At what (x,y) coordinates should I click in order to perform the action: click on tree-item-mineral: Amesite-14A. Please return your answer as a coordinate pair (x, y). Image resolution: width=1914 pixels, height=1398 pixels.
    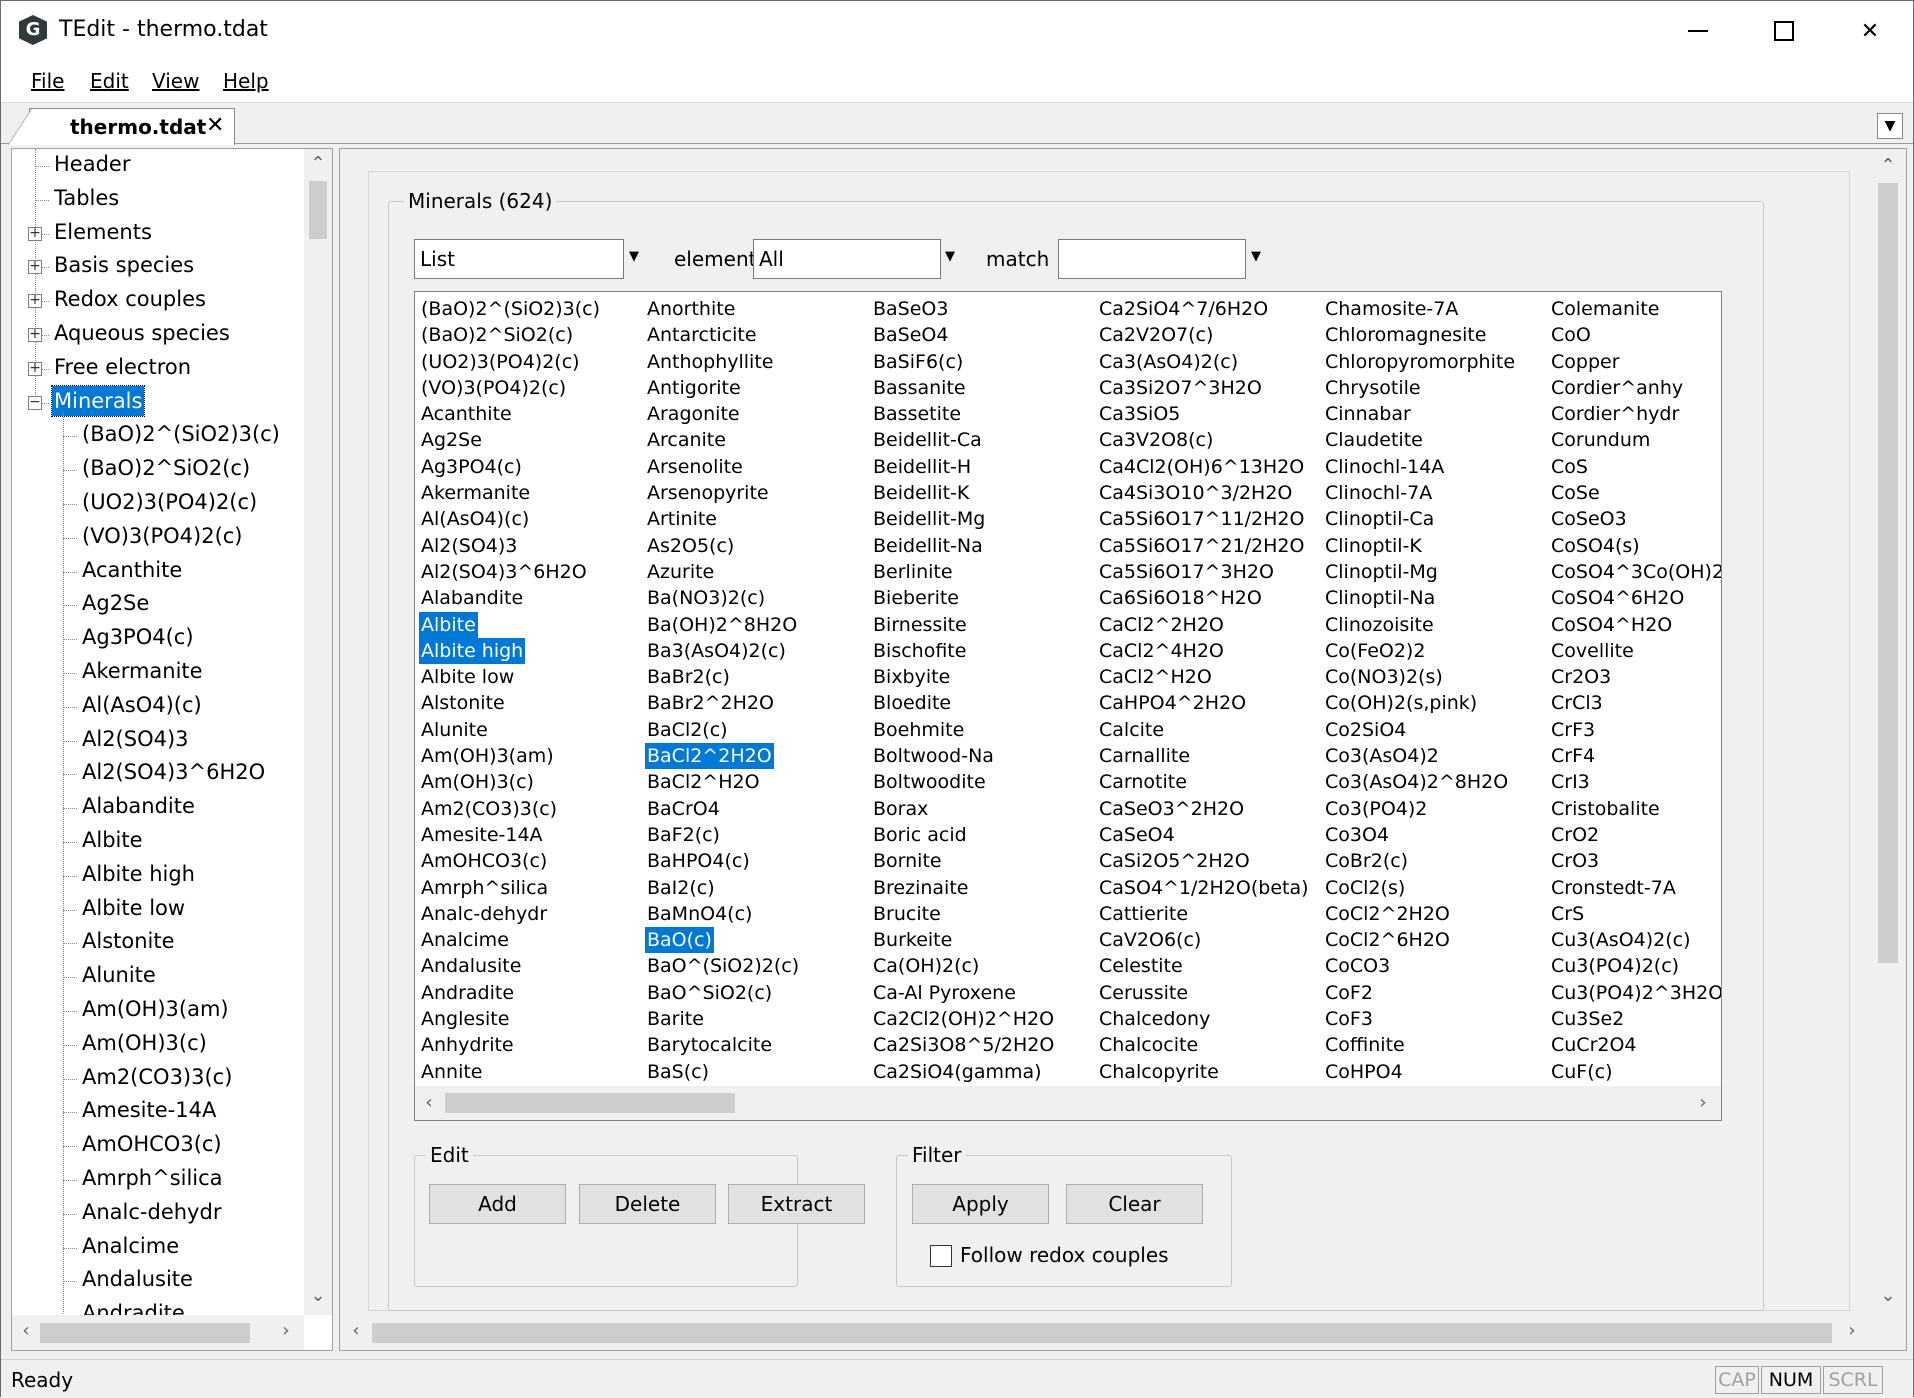
    Looking at the image, I should click on (158, 1111).